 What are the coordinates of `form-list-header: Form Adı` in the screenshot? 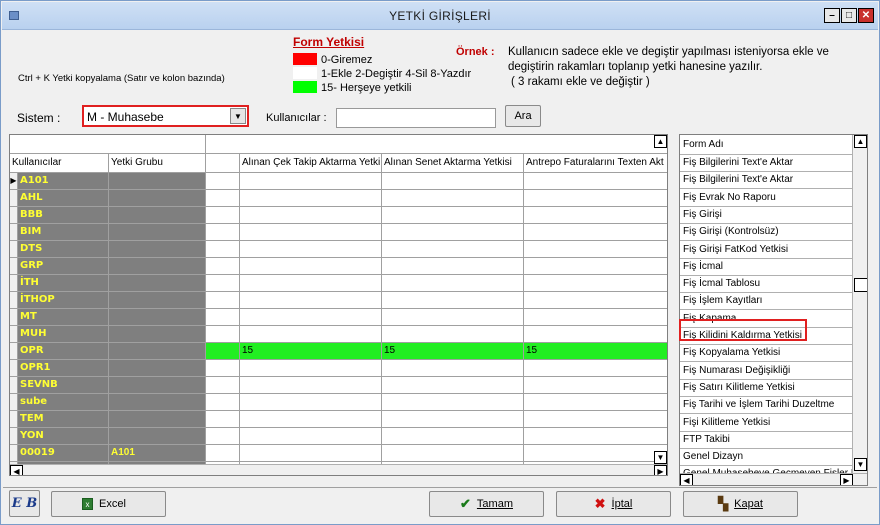 It's located at (766, 145).